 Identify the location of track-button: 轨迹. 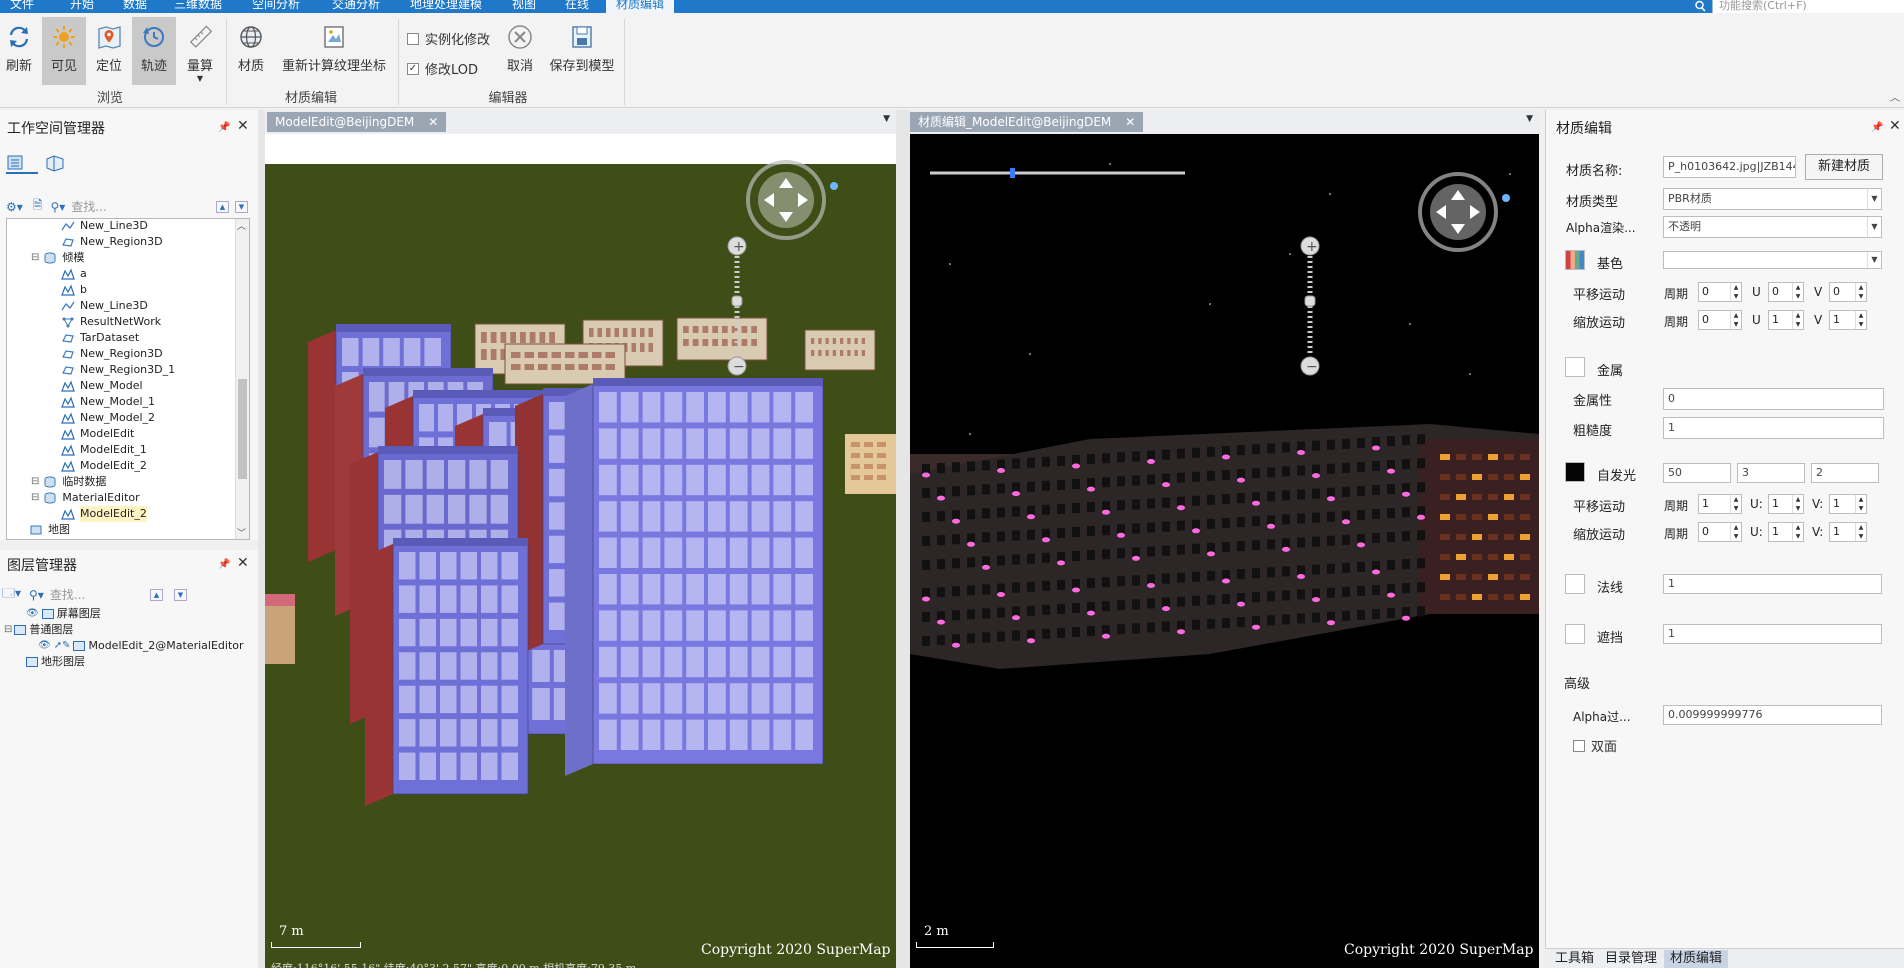
(154, 51).